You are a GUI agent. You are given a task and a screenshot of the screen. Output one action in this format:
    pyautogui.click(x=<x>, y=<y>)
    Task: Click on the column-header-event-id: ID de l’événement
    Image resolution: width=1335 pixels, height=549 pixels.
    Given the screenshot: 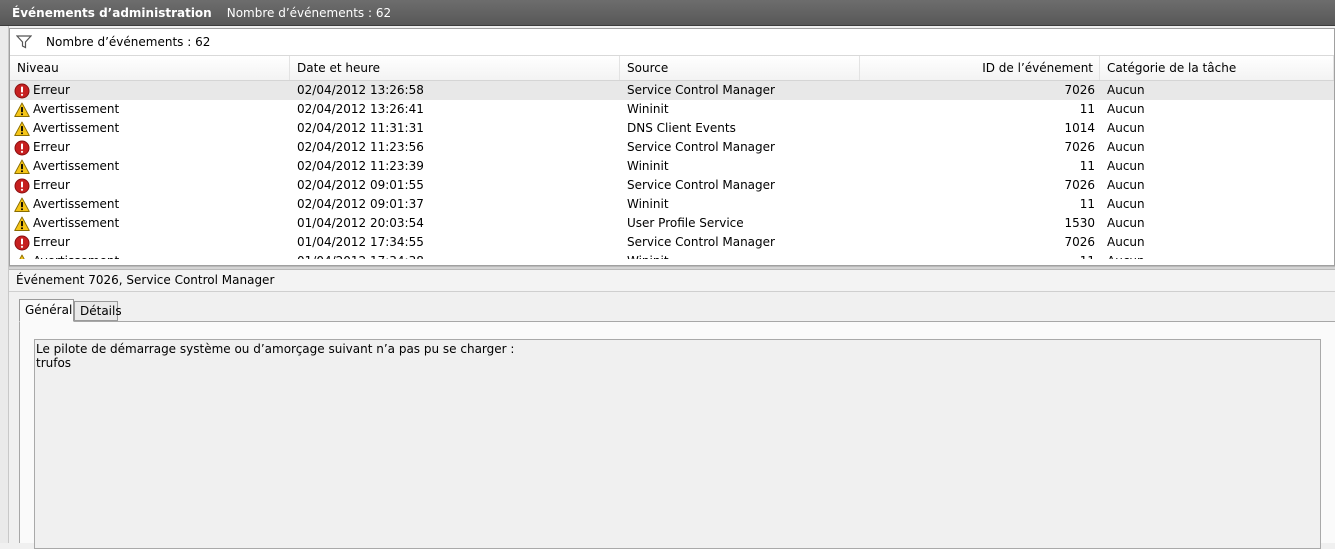 What is the action you would take?
    pyautogui.click(x=980, y=68)
    